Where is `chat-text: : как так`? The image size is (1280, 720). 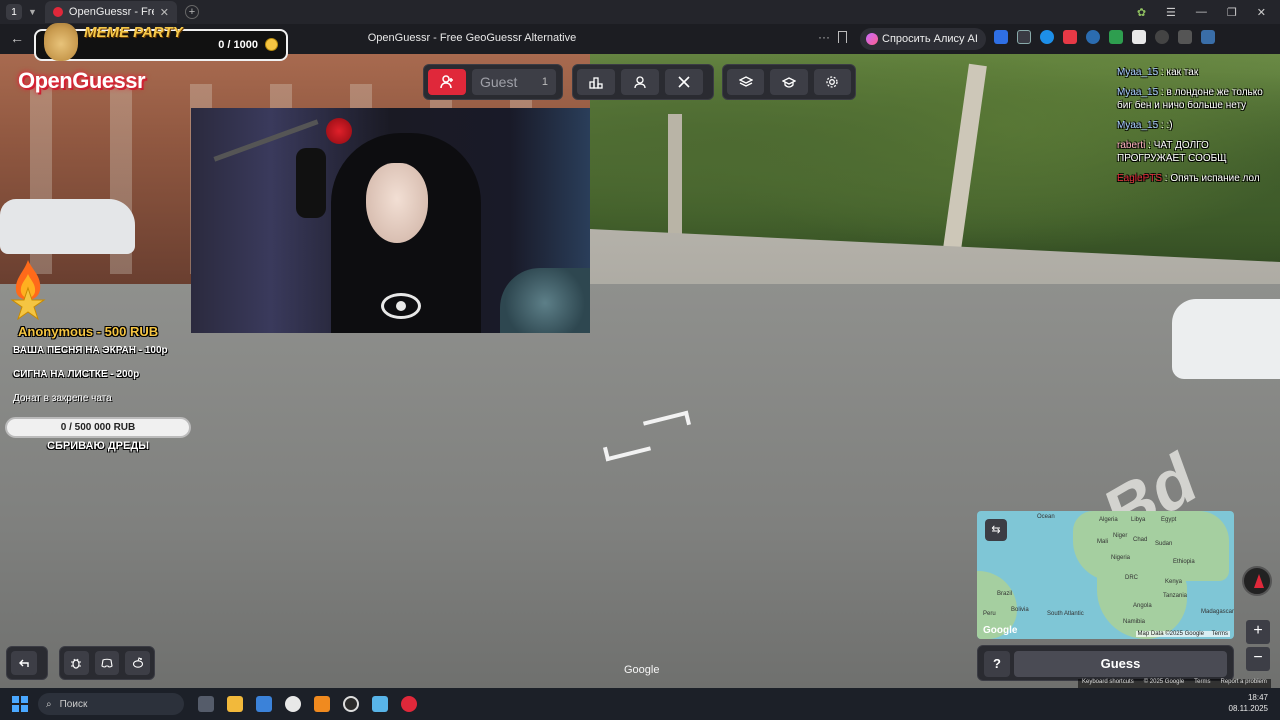 chat-text: : как так is located at coordinates (1178, 72).